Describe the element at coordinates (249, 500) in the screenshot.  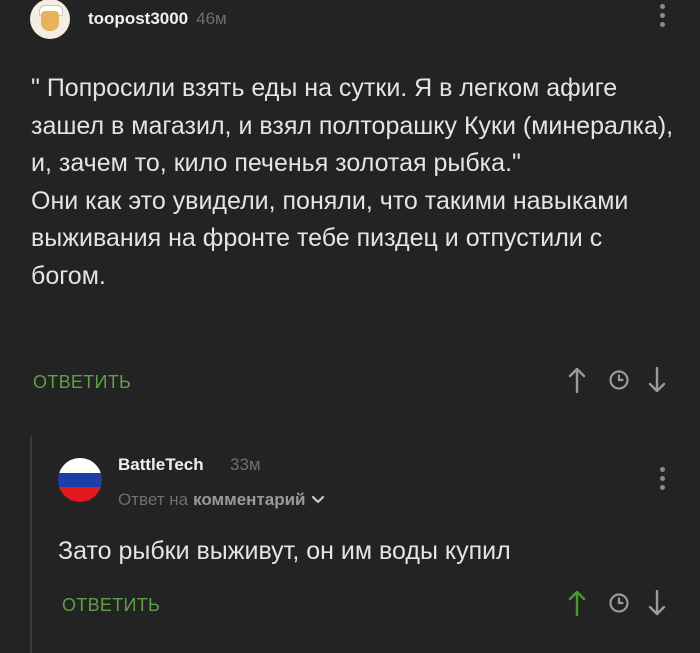
I see `reply-to-link: комментарий` at that location.